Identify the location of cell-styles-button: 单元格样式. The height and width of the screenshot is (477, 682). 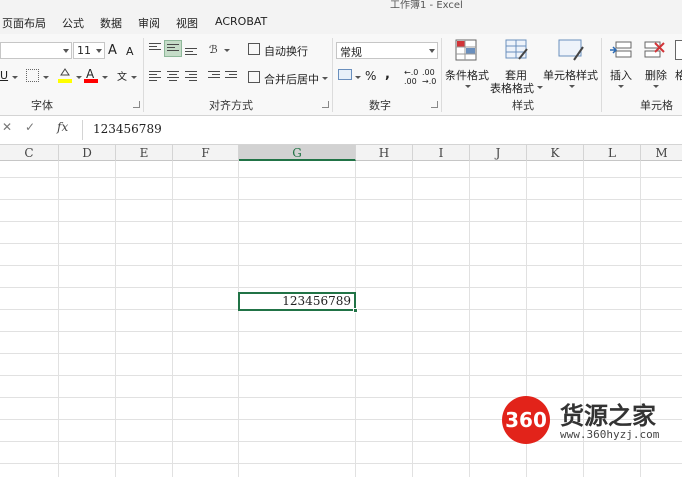
(570, 75).